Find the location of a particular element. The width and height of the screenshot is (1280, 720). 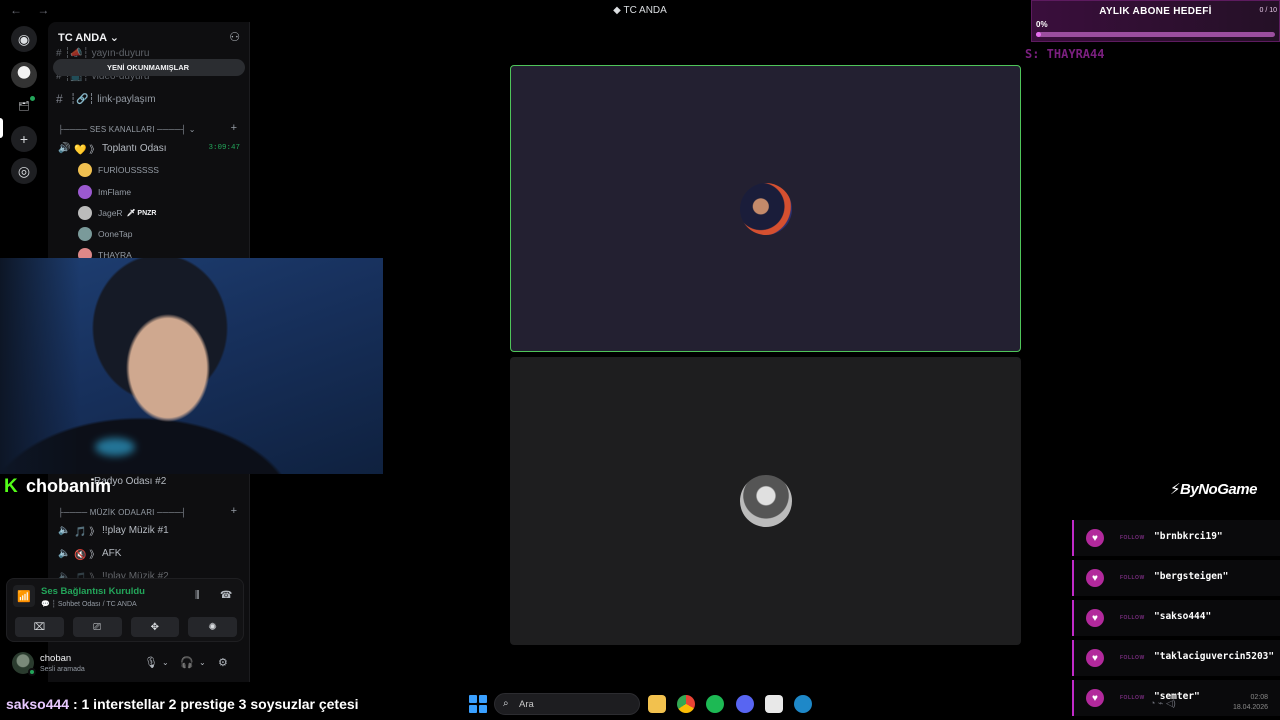

voice-member: JageR 🗡 PNZR is located at coordinates (117, 213).